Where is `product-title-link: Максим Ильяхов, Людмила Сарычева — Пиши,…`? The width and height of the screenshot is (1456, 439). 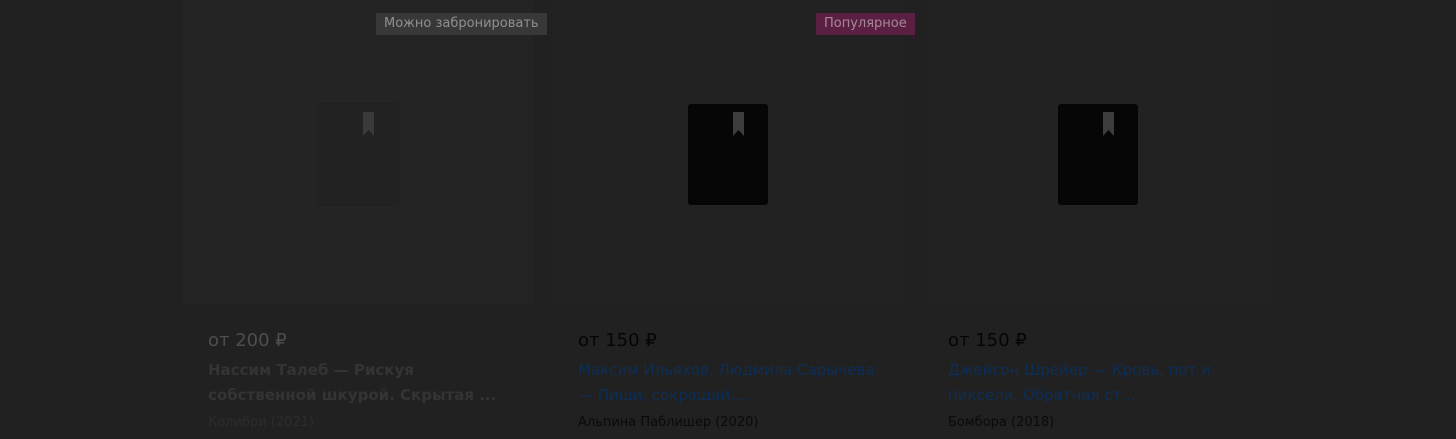 product-title-link: Максим Ильяхов, Людмила Сарычева — Пиши,… is located at coordinates (728, 383).